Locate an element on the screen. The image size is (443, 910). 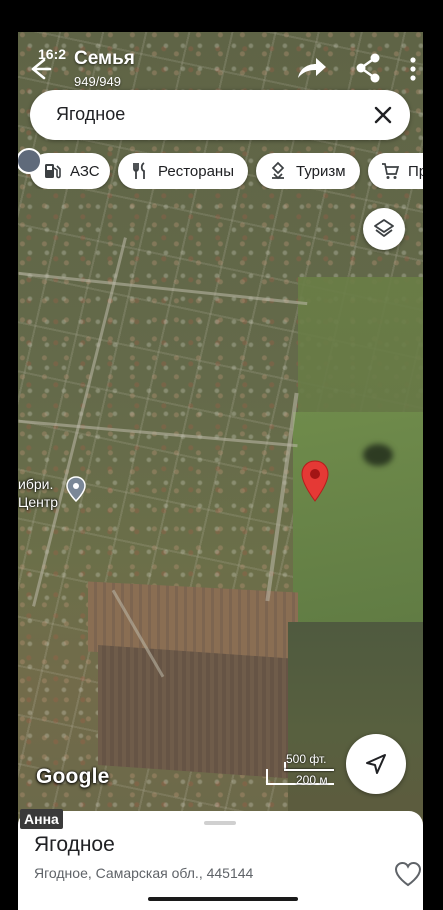
layers-button is located at coordinates (384, 229).